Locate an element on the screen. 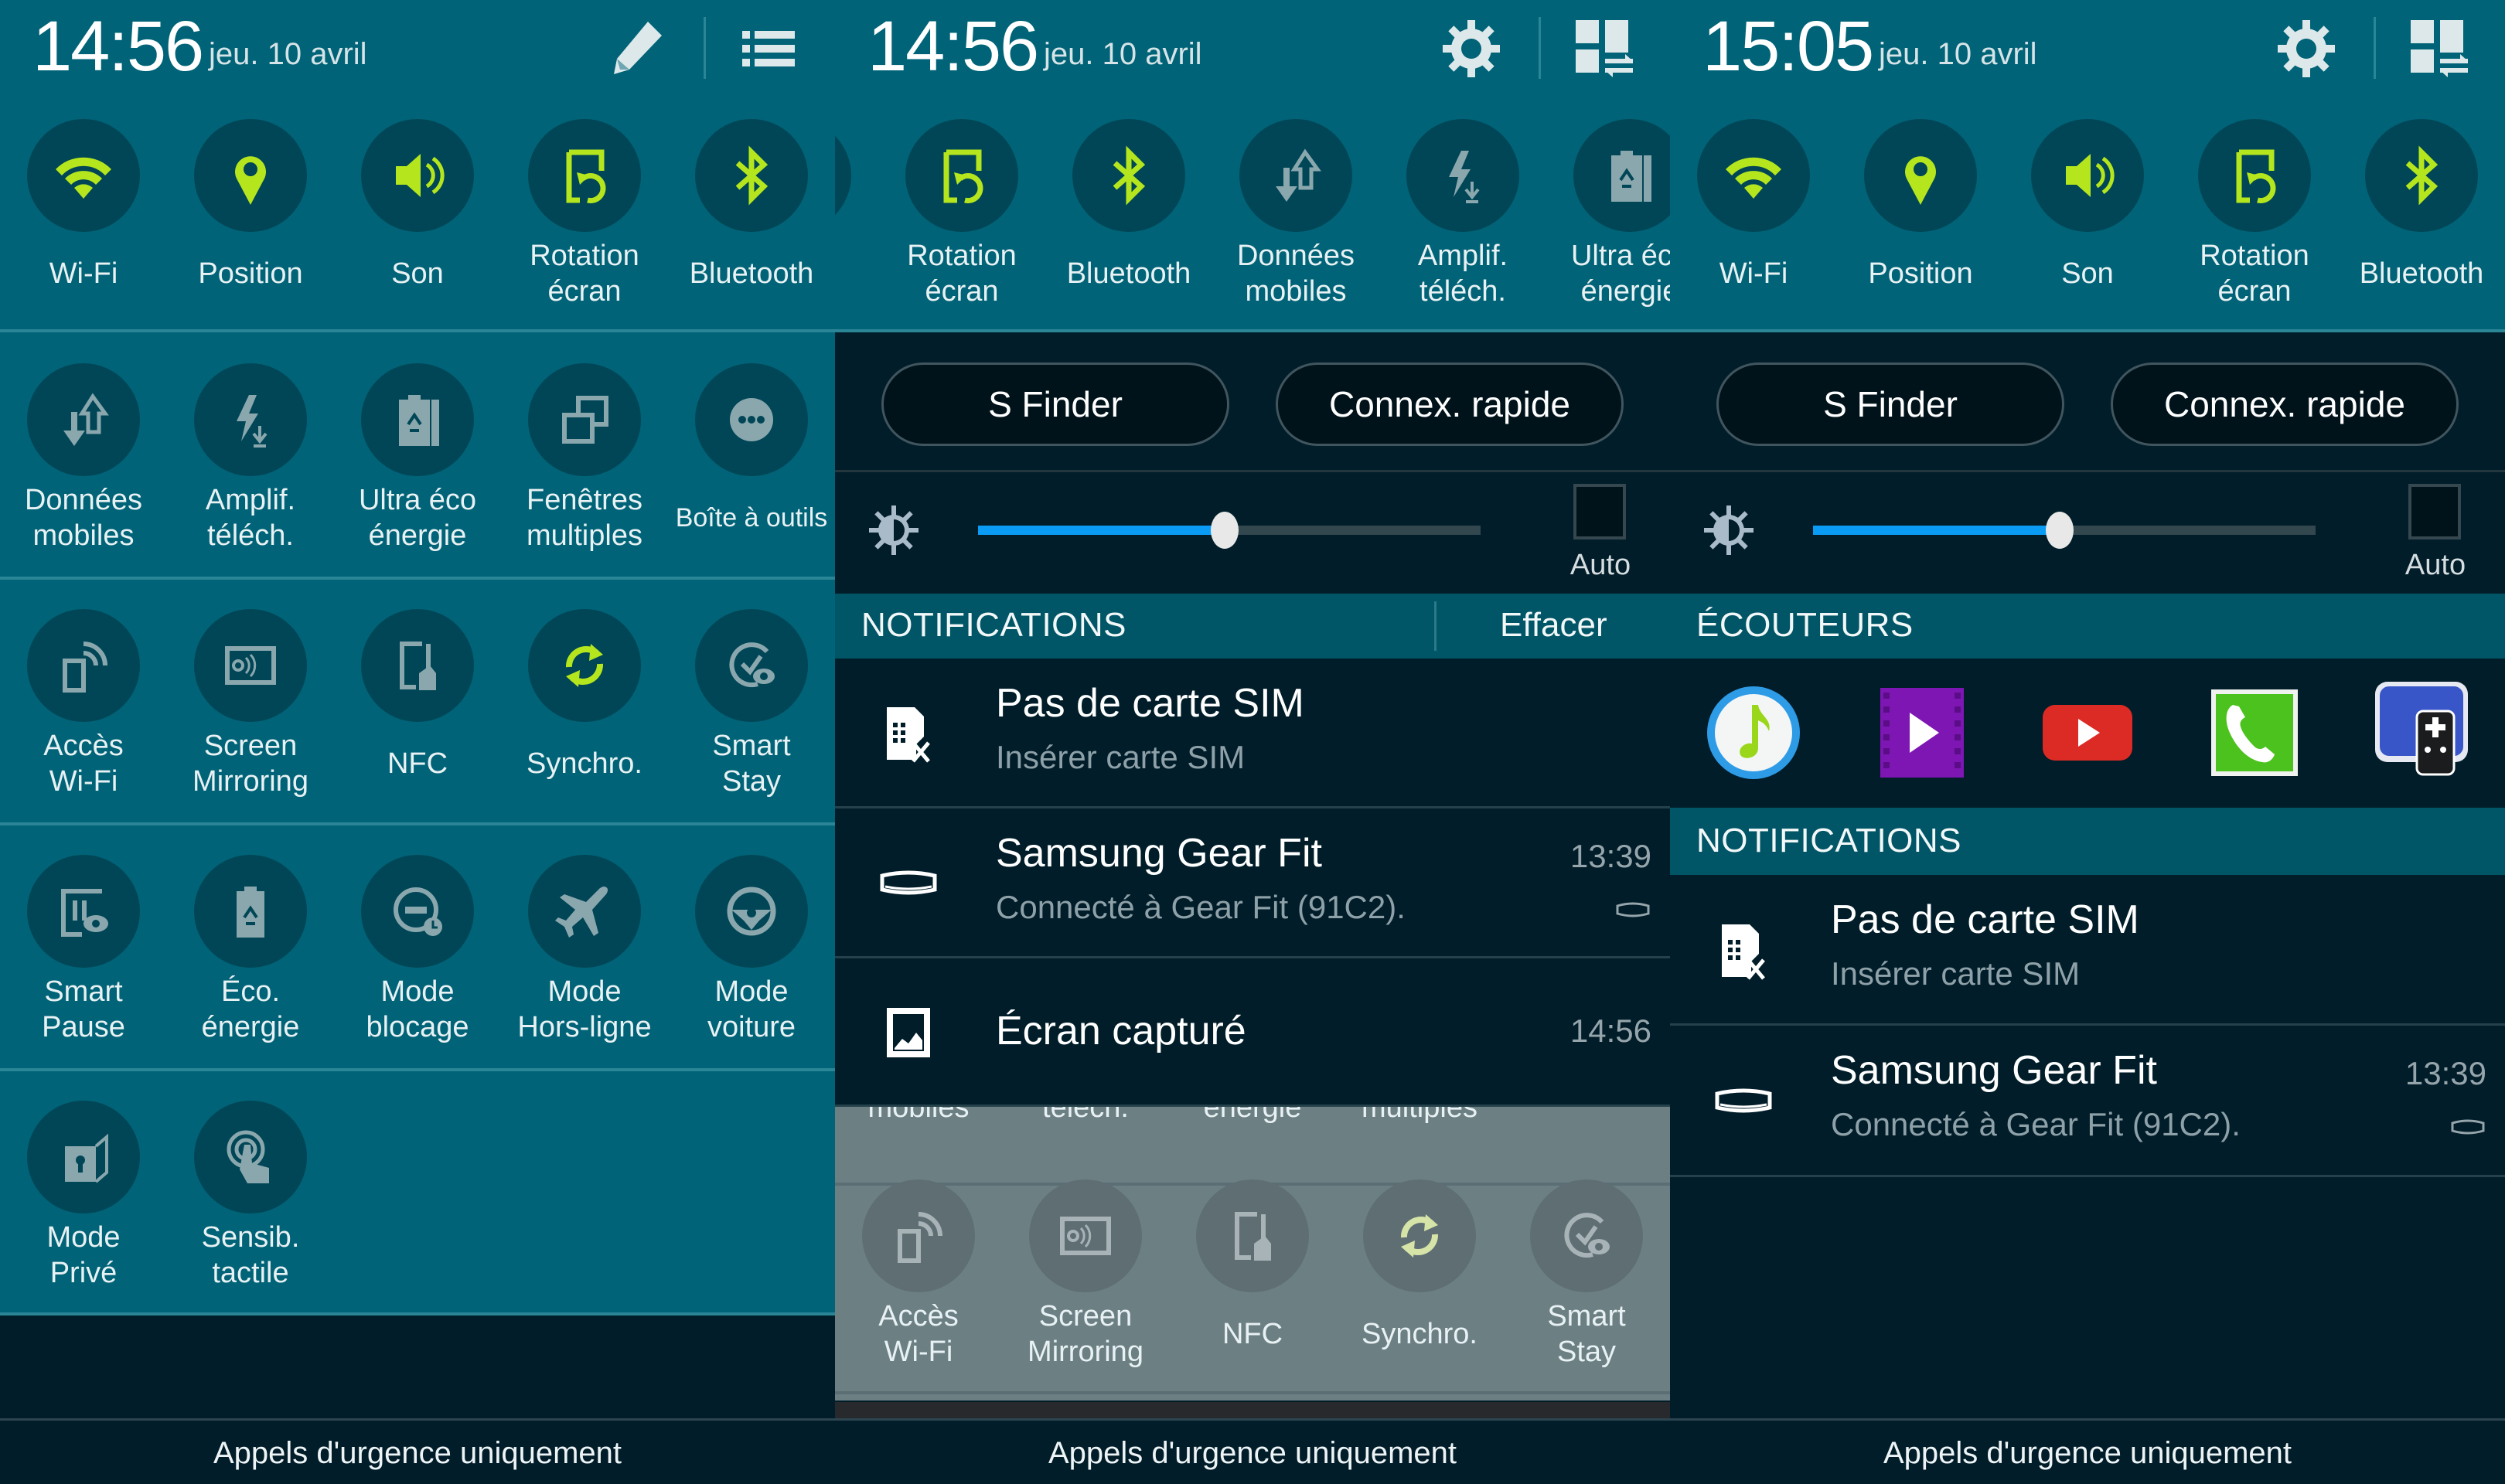 Image resolution: width=2505 pixels, height=1484 pixels. quick-setting-tile-airplane: Mode Hors-ligne is located at coordinates (584, 950).